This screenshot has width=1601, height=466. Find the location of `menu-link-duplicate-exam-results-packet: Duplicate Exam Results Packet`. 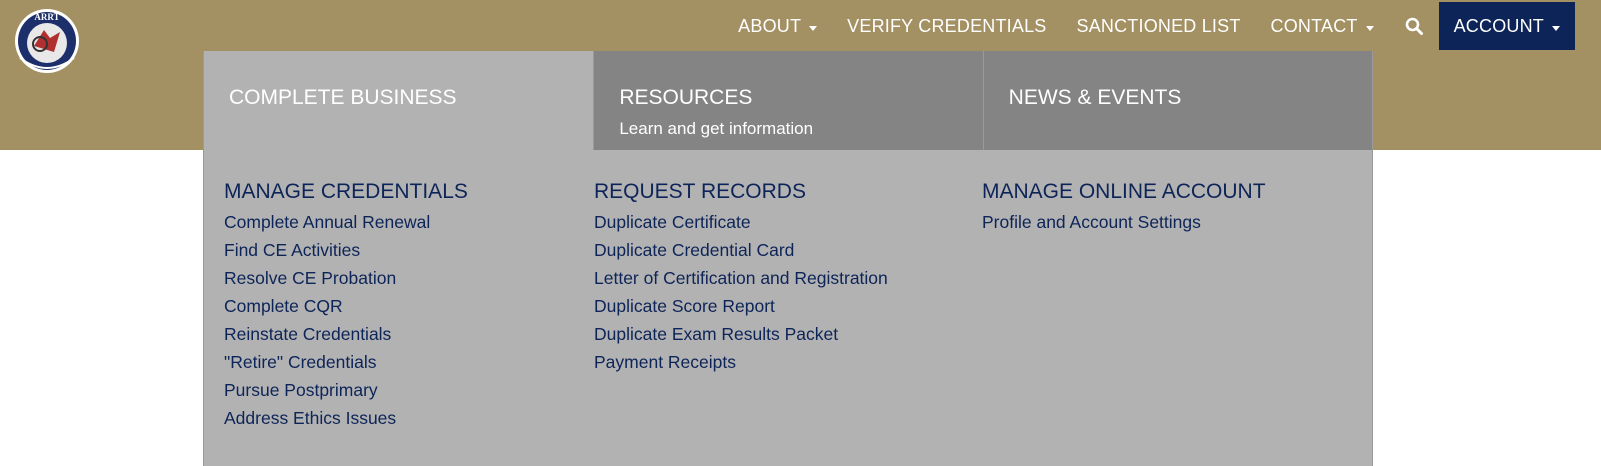

menu-link-duplicate-exam-results-packet: Duplicate Exam Results Packet is located at coordinates (785, 334).